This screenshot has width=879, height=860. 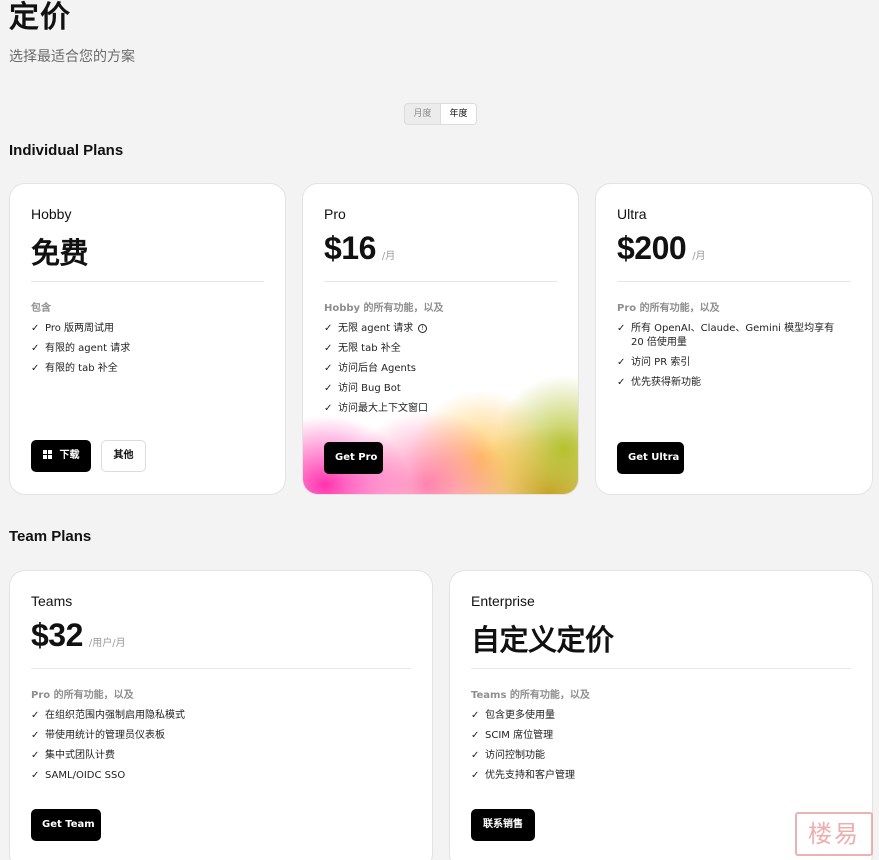 What do you see at coordinates (503, 601) in the screenshot?
I see `plan-name: Enterprise` at bounding box center [503, 601].